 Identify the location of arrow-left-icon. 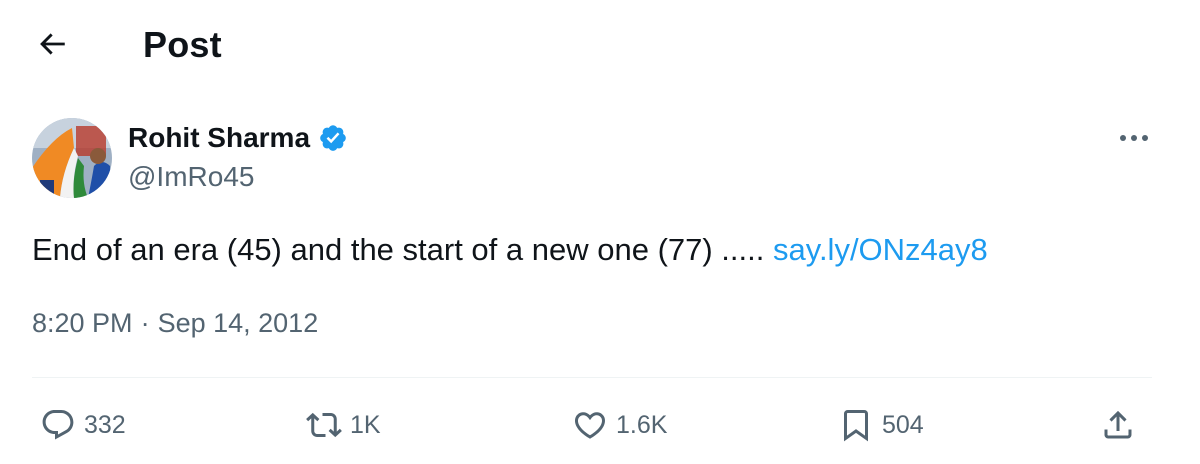
(52, 44).